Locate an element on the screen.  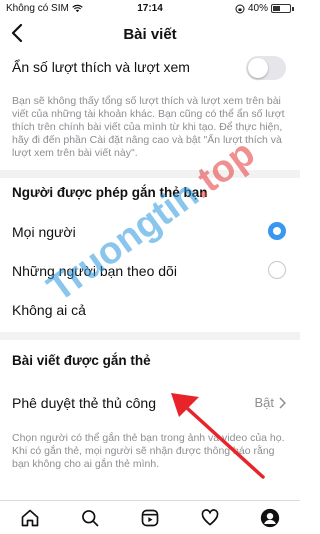
nav-bar: Bài viết is located at coordinates (150, 34).